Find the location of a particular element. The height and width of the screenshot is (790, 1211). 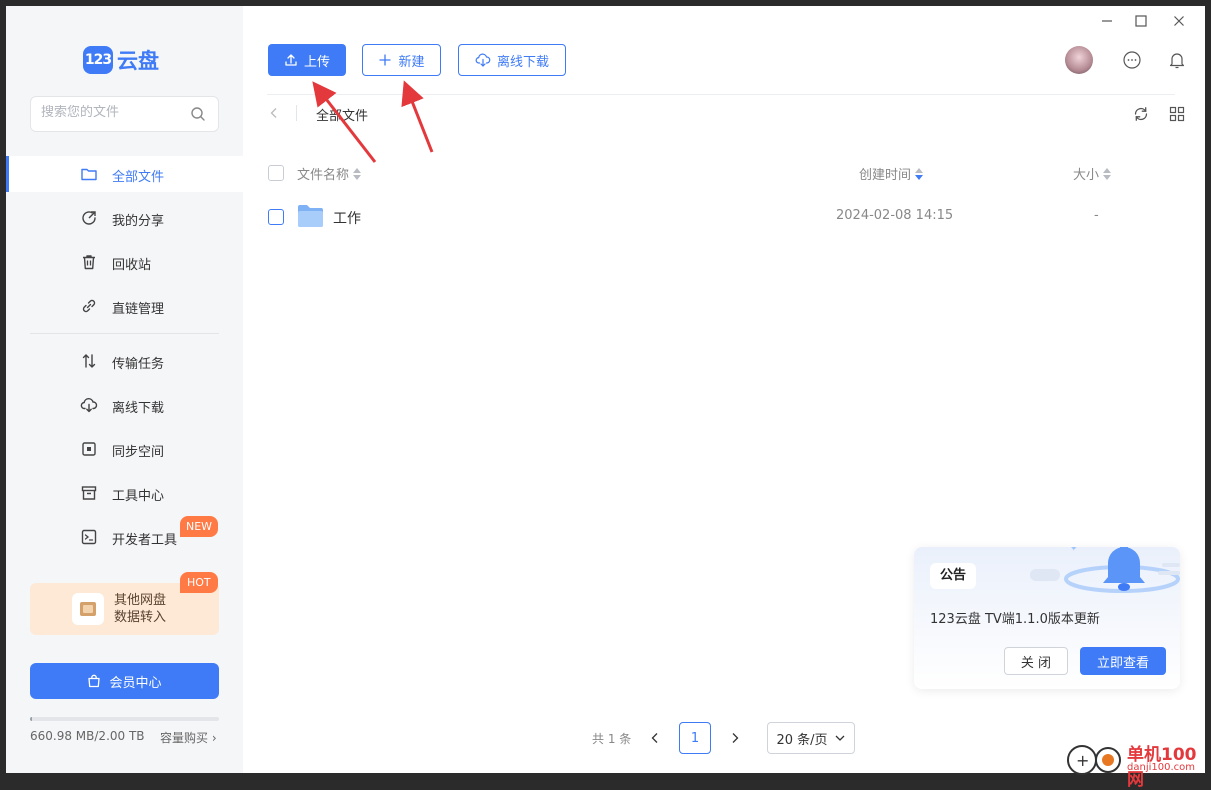

chevron-down-icon is located at coordinates (839, 738).